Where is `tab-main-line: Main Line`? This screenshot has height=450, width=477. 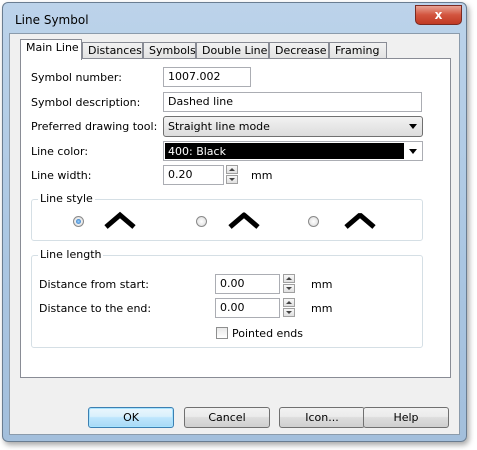 tab-main-line: Main Line is located at coordinates (51, 49).